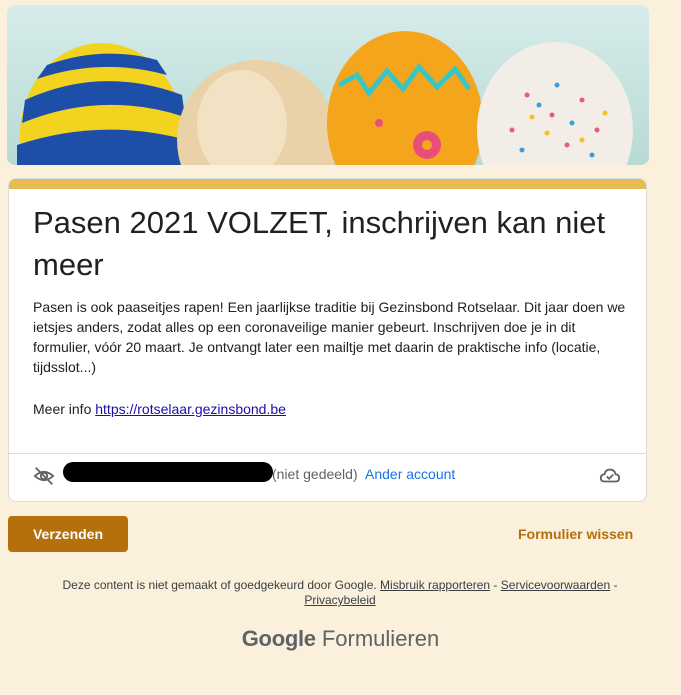 This screenshot has height=695, width=681. I want to click on google-forms-logo: Google Formulieren, so click(340, 639).